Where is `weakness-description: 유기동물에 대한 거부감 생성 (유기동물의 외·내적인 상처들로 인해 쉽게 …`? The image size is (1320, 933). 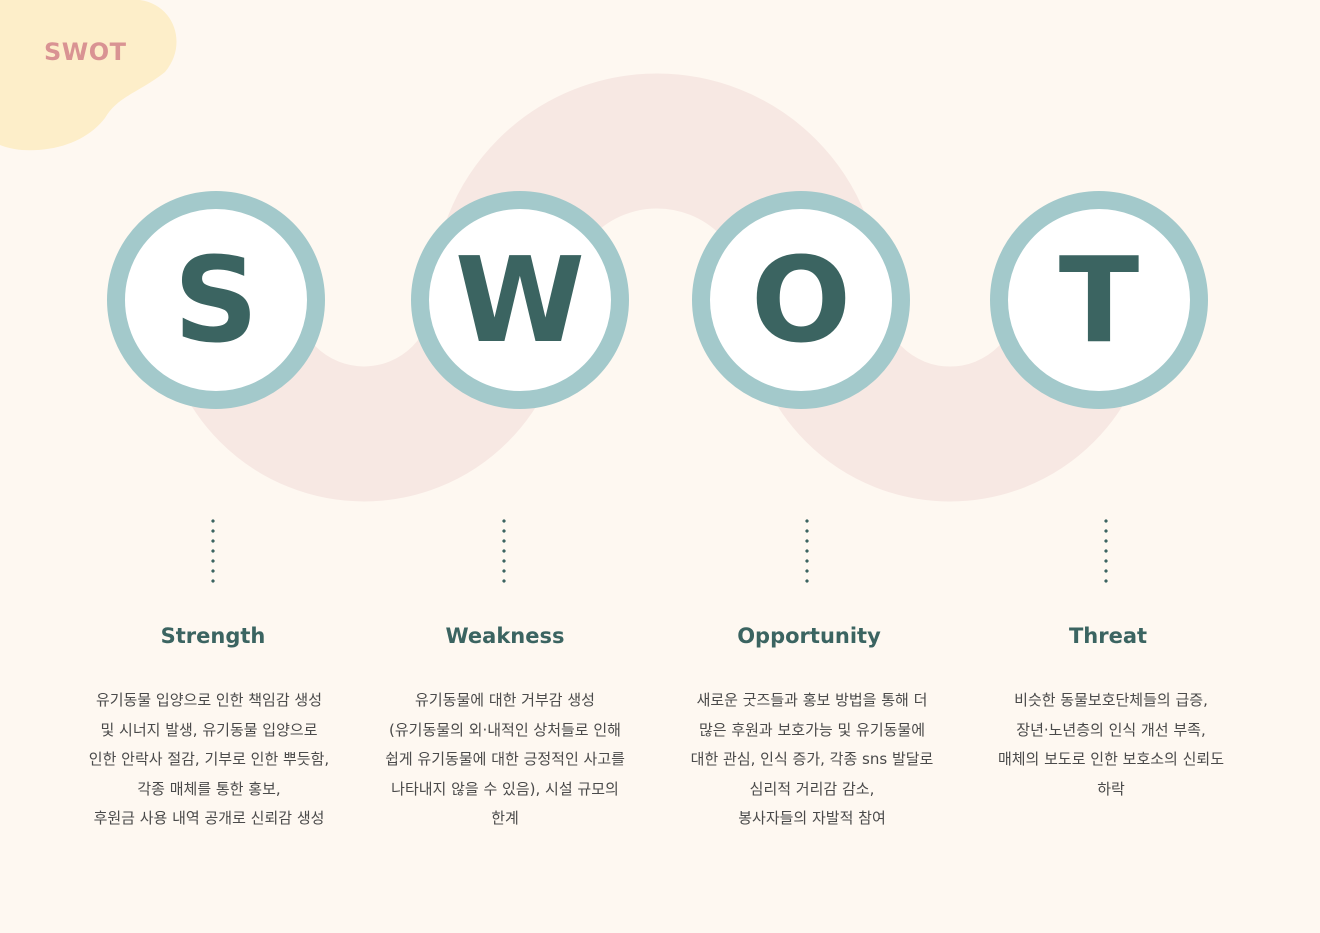 weakness-description: 유기동물에 대한 거부감 생성 (유기동물의 외·내적인 상처들로 인해 쉽게 … is located at coordinates (505, 760).